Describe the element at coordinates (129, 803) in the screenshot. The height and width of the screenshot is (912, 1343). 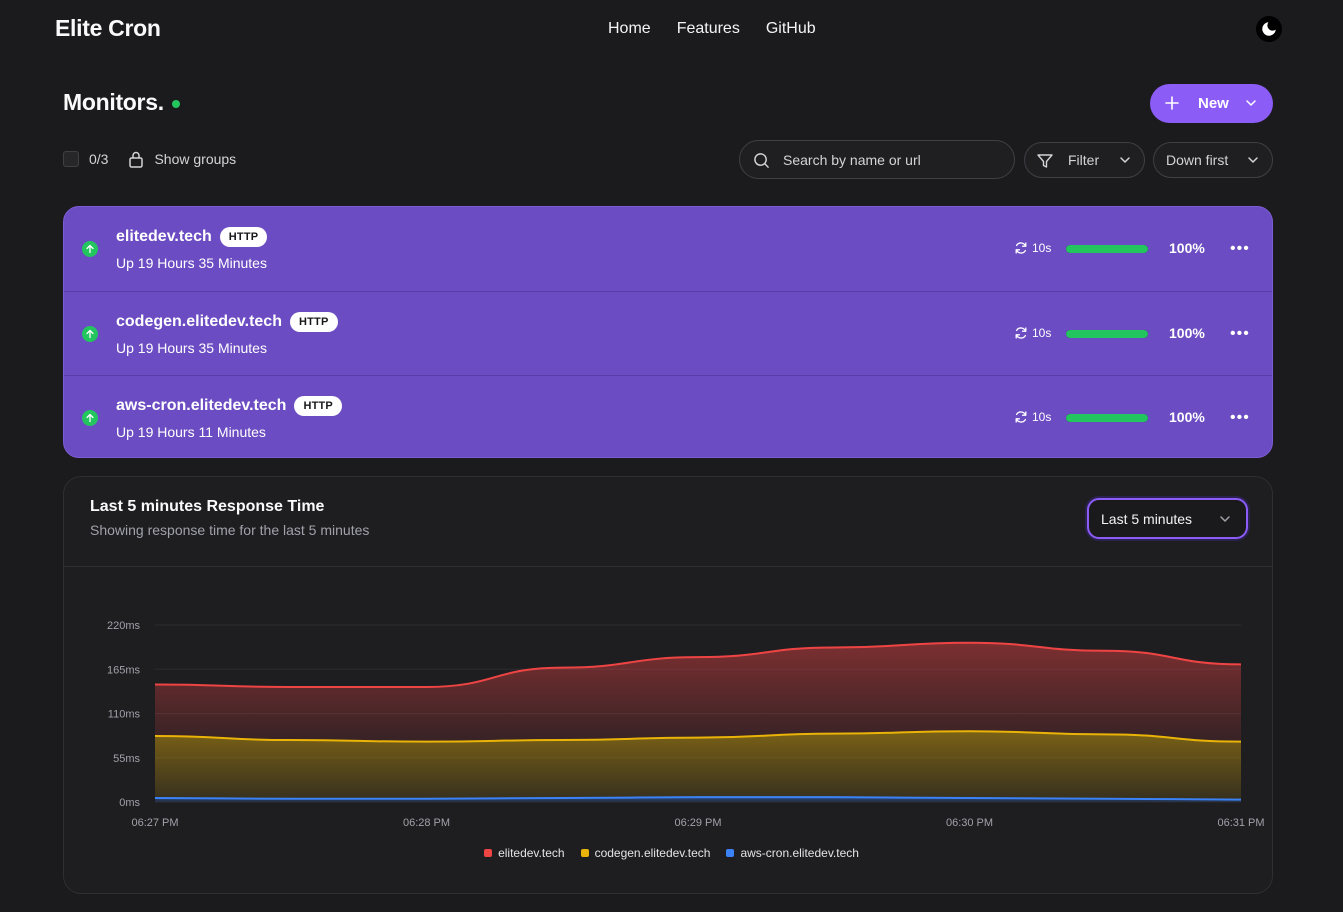
I see `y-tick-label: 0ms` at that location.